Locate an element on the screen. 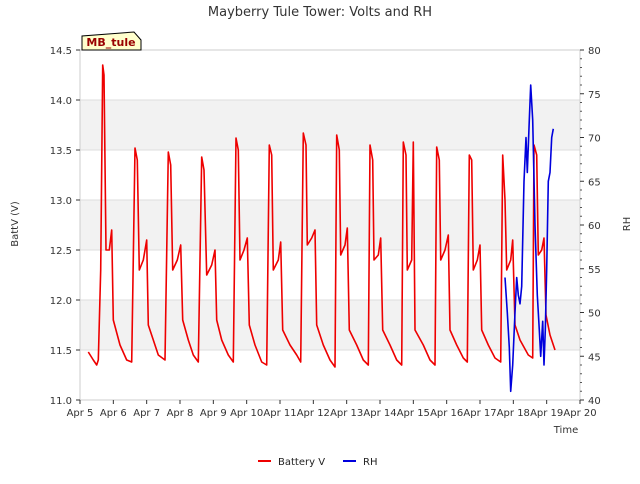  y-axis-right-label: RH is located at coordinates (627, 224).